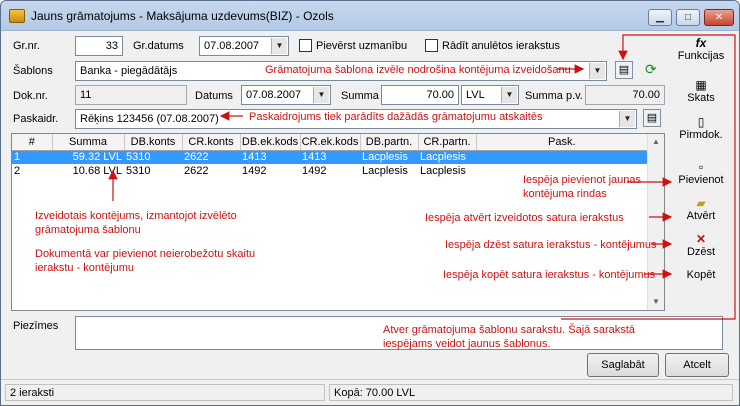 The image size is (740, 406). Describe the element at coordinates (330, 142) in the screenshot. I see `col-header-cr-ek-kods: CR.ek.kods` at that location.